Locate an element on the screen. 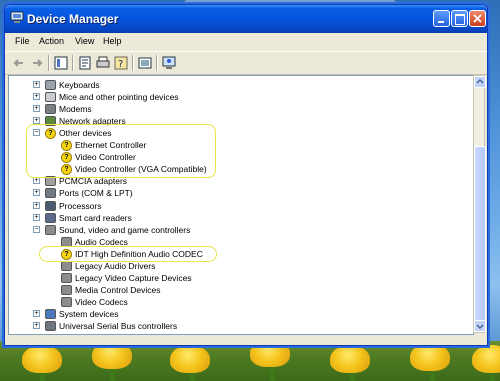  vertical-scrollbar is located at coordinates (479, 204).